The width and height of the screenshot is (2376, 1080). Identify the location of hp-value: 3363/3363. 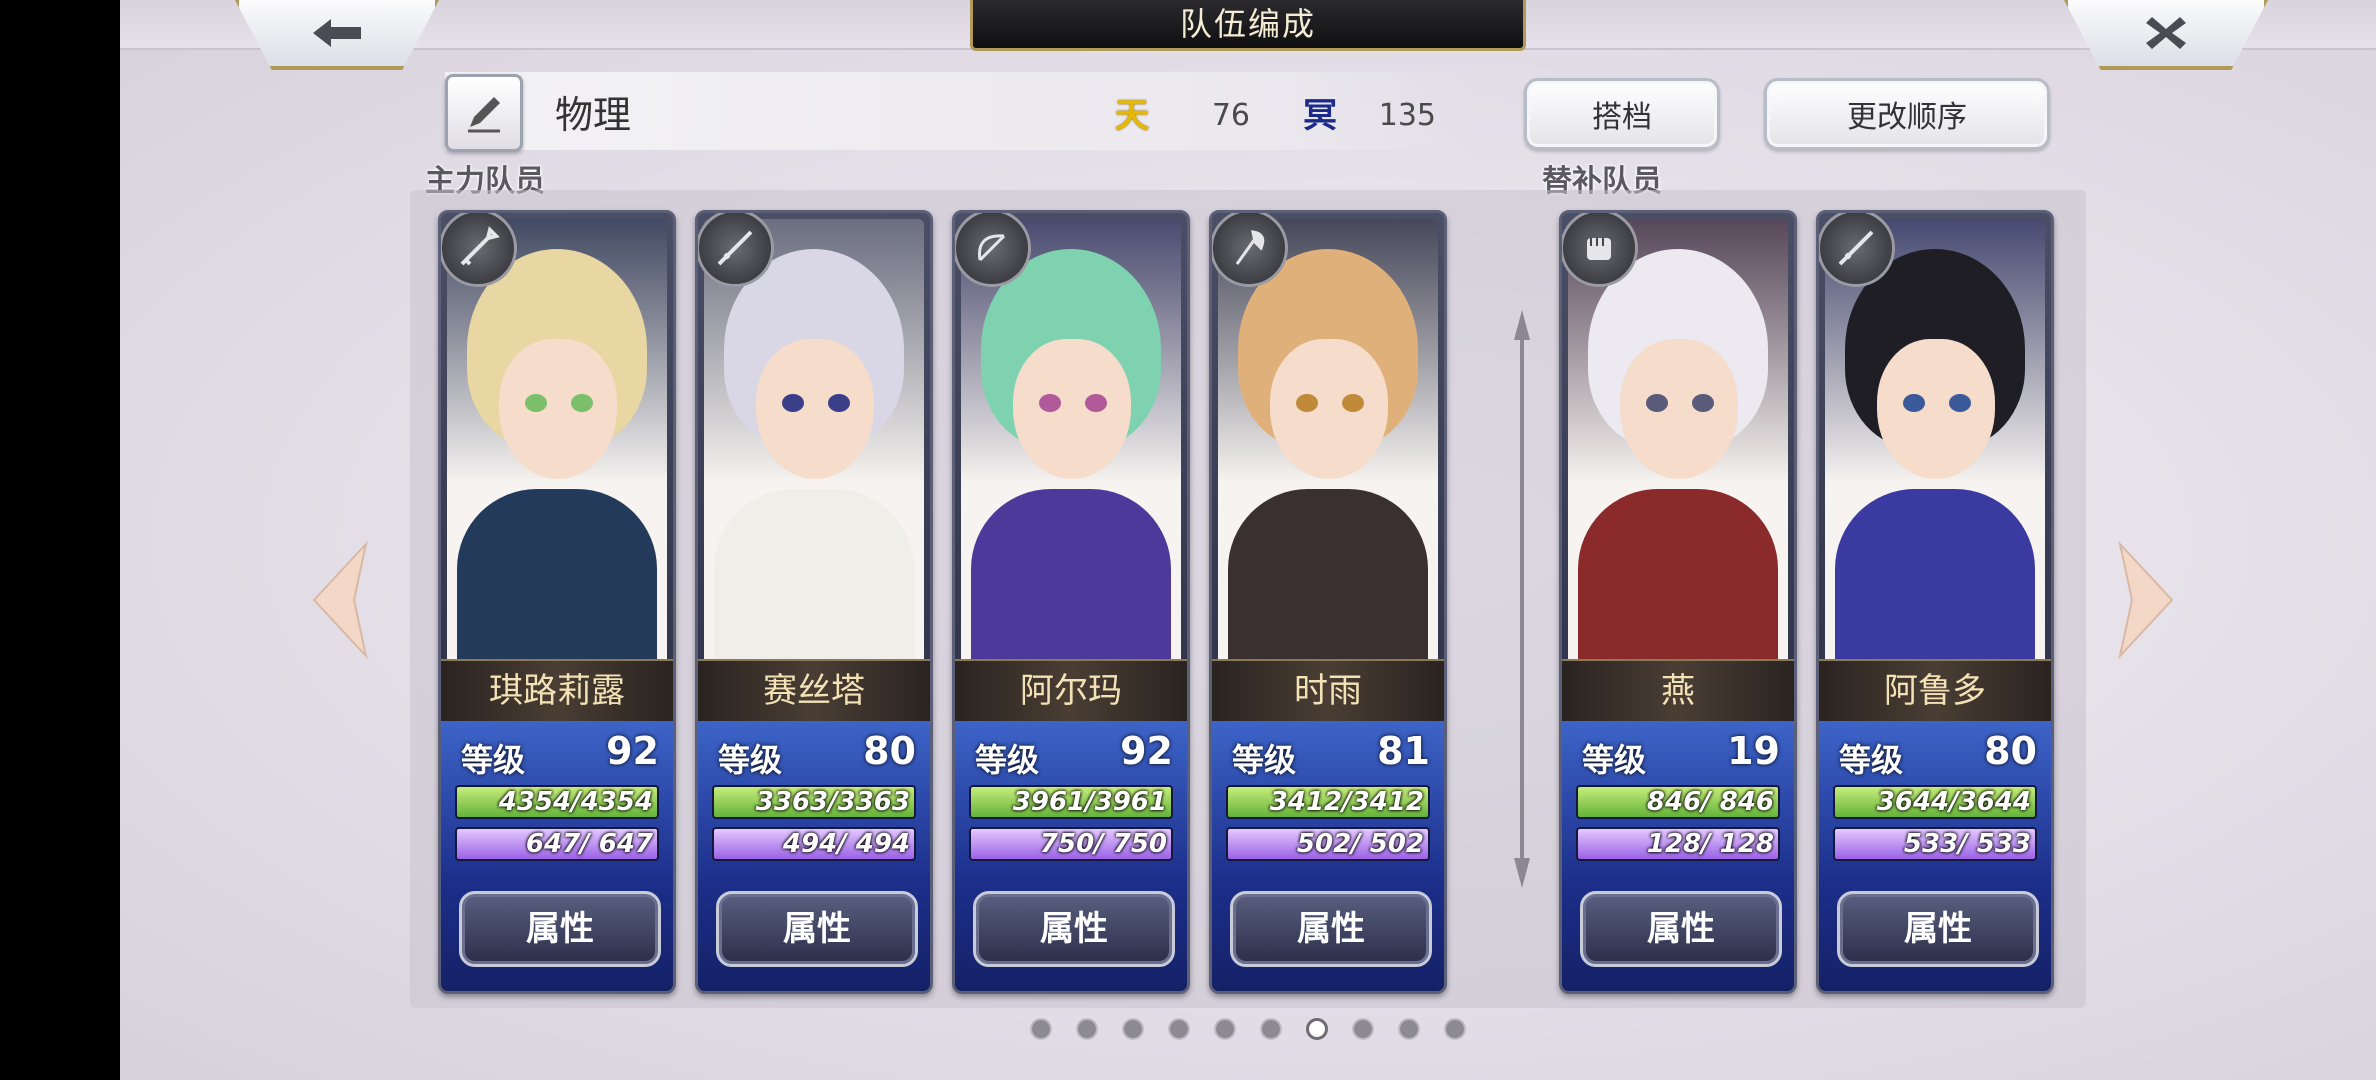
(832, 802).